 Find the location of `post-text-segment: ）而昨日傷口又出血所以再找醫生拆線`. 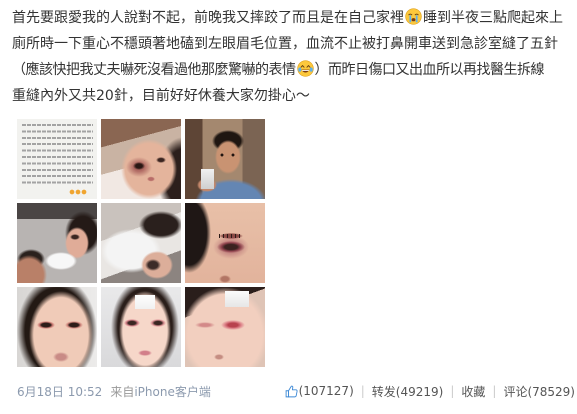

post-text-segment: ）而昨日傷口又出血所以再找醫生拆線 is located at coordinates (429, 70).